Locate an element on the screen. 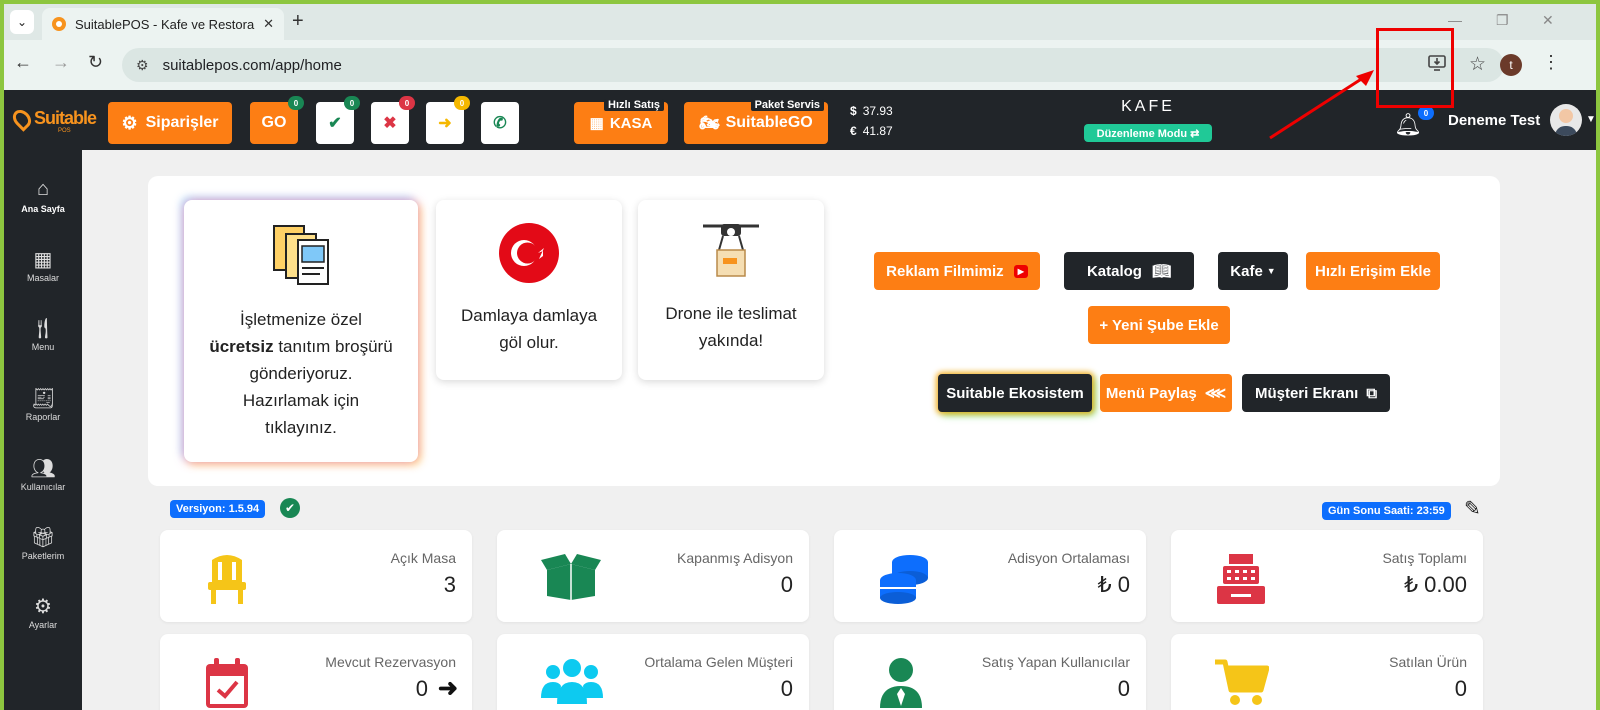  restore-icon: ❐ is located at coordinates (1502, 20).